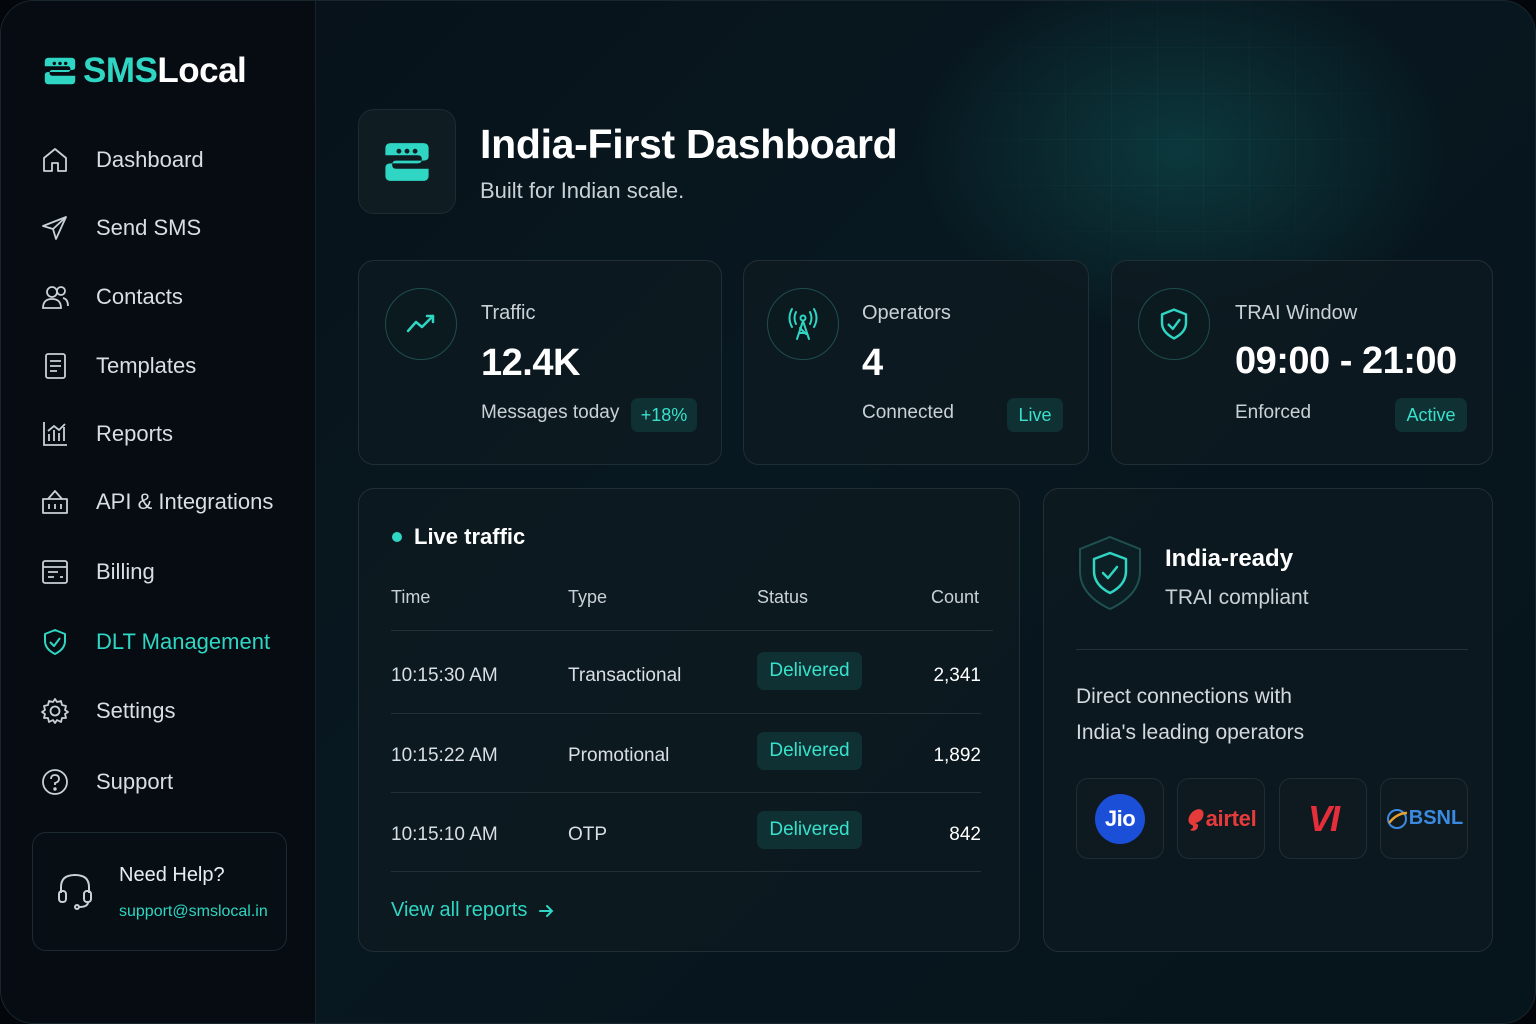 This screenshot has height=1024, width=1536. Describe the element at coordinates (55, 502) in the screenshot. I see `api-basket-icon` at that location.